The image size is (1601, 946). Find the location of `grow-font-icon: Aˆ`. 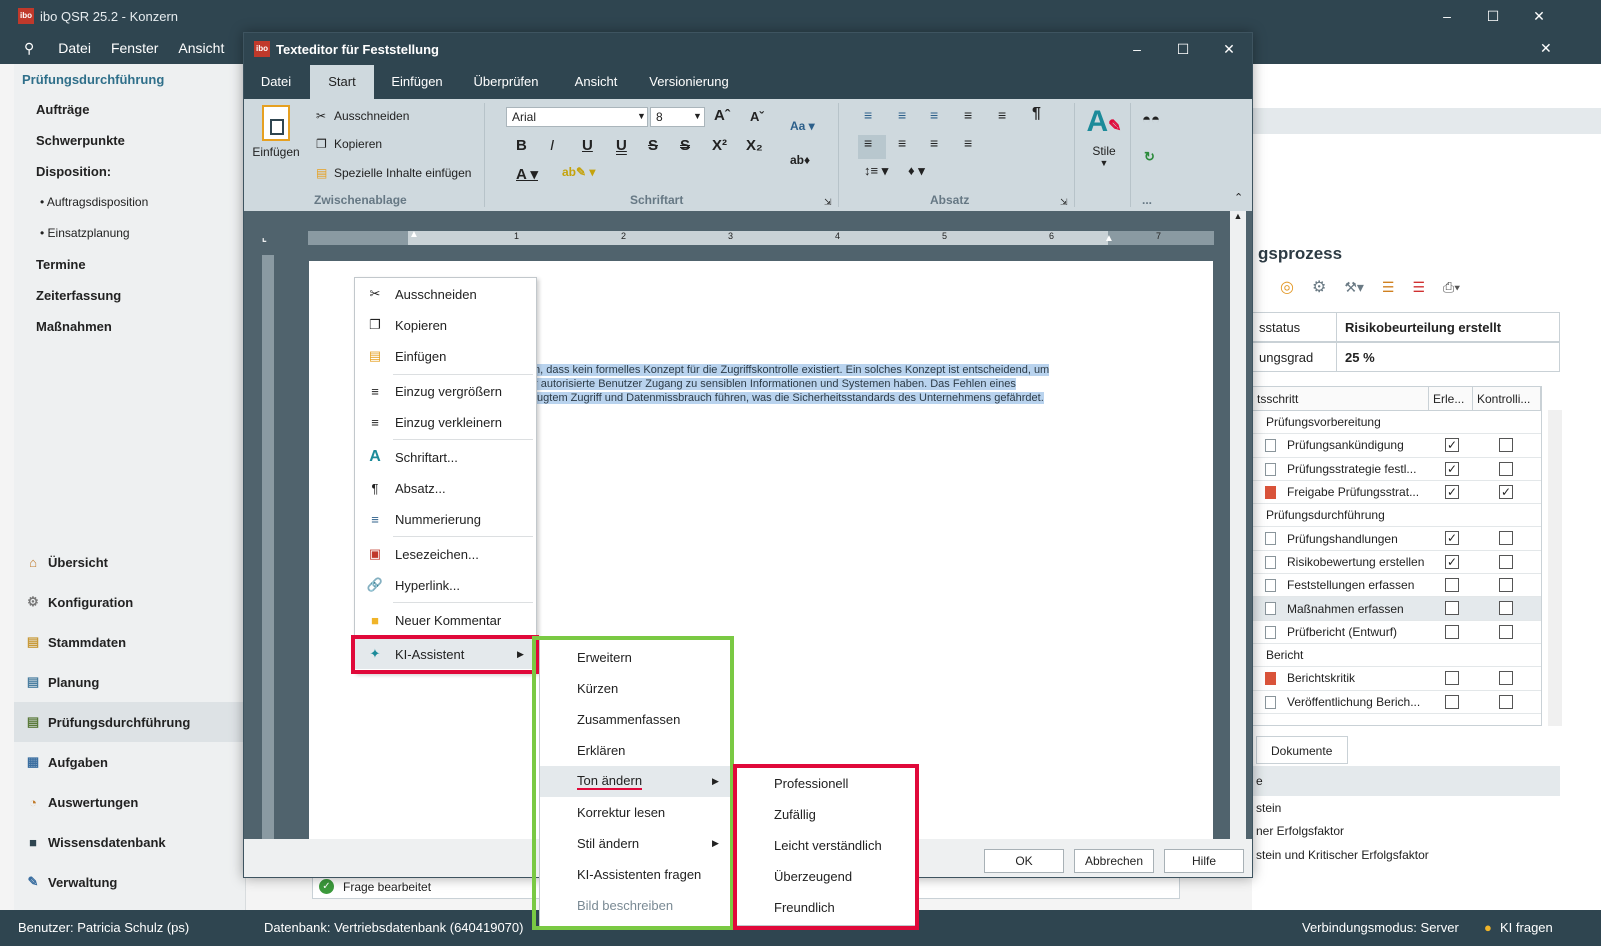

grow-font-icon: Aˆ is located at coordinates (722, 115).